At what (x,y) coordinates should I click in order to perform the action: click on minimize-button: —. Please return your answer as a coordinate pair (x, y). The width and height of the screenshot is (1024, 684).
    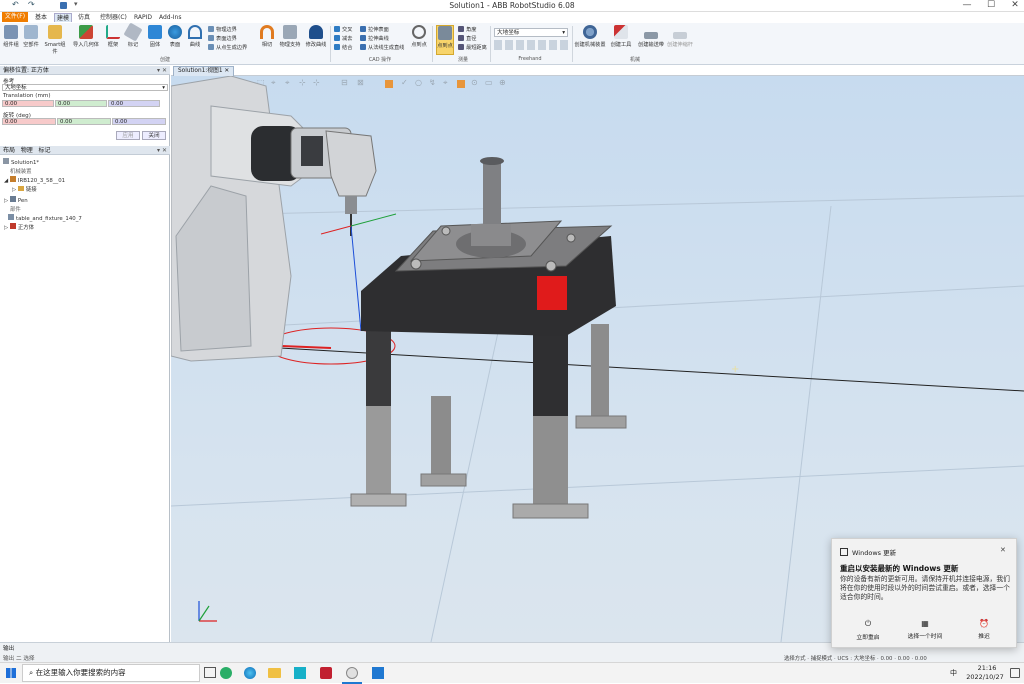
    Looking at the image, I should click on (967, 5).